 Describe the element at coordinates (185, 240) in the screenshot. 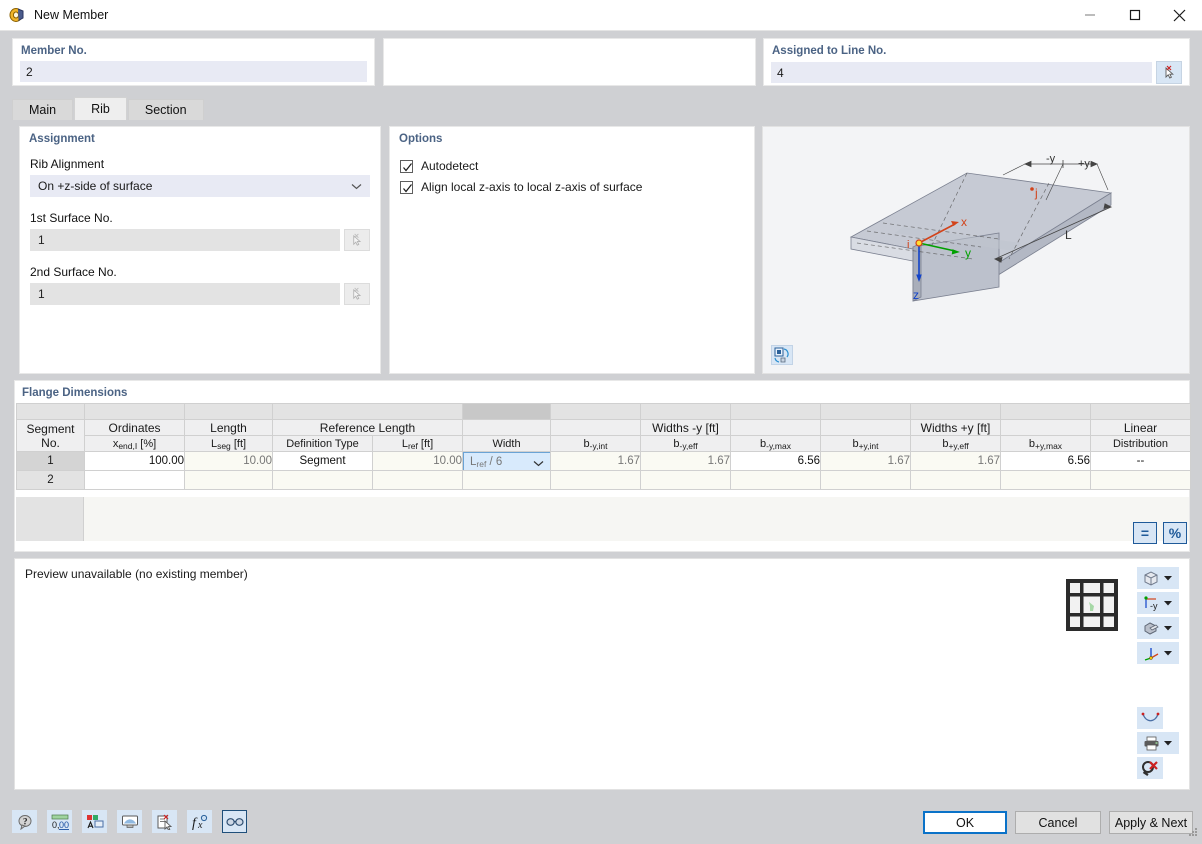

I see `surface1-input: 1` at that location.